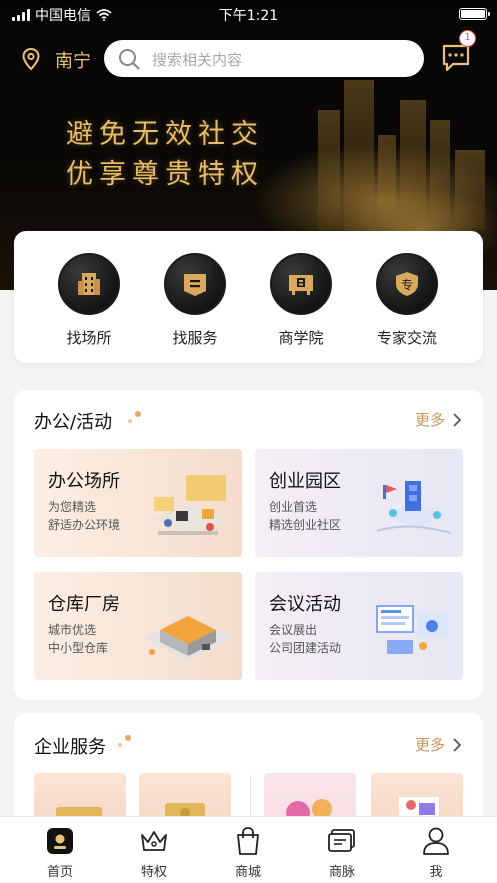 This screenshot has width=497, height=883. I want to click on location-pin-icon, so click(31, 59).